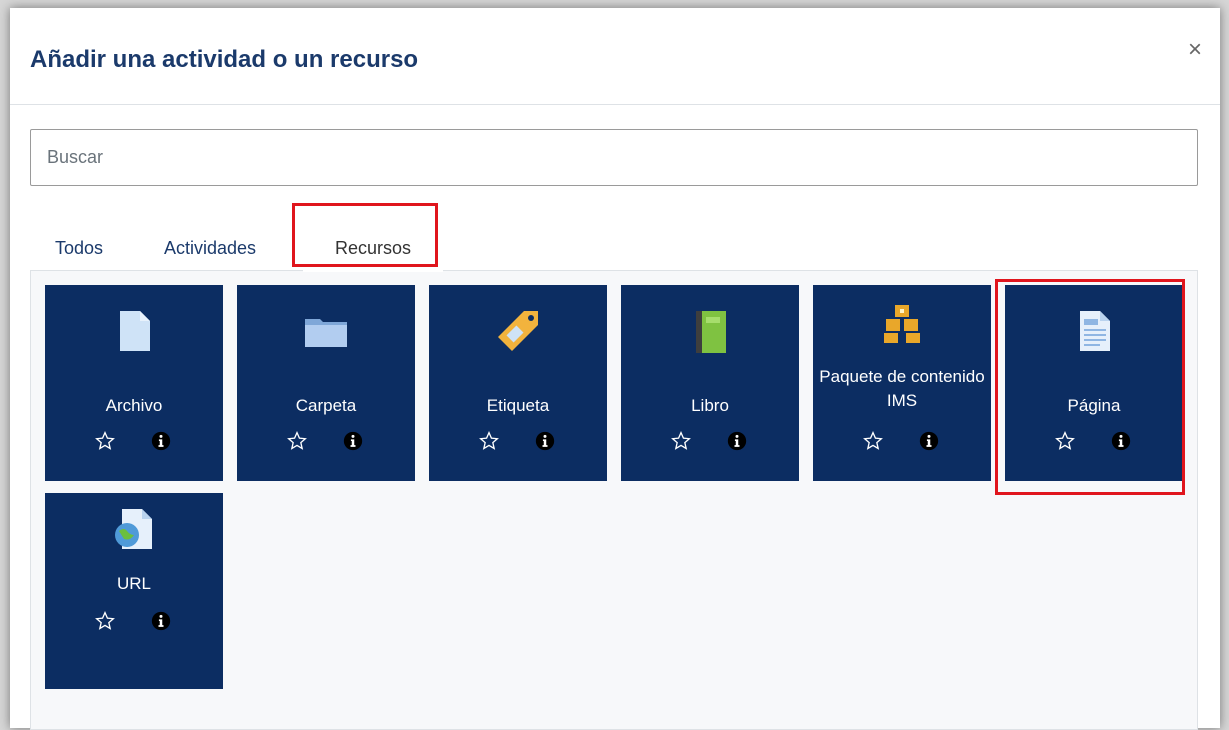 The width and height of the screenshot is (1229, 730). Describe the element at coordinates (615, 56) in the screenshot. I see `modal-header: Añadir una actividad o un recurso ×` at that location.